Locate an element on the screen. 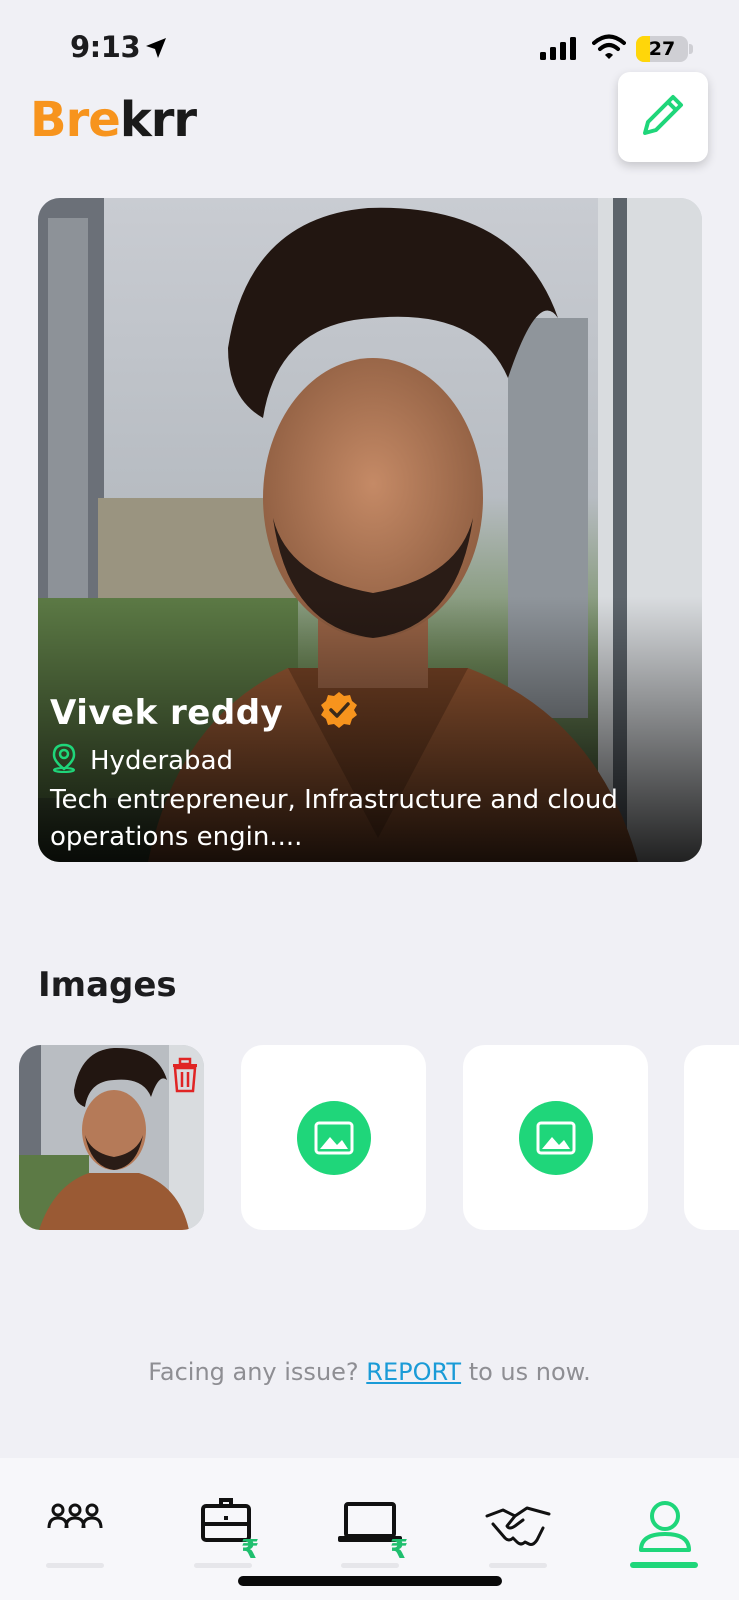 This screenshot has width=739, height=1600. battery-percent: 27 is located at coordinates (662, 49).